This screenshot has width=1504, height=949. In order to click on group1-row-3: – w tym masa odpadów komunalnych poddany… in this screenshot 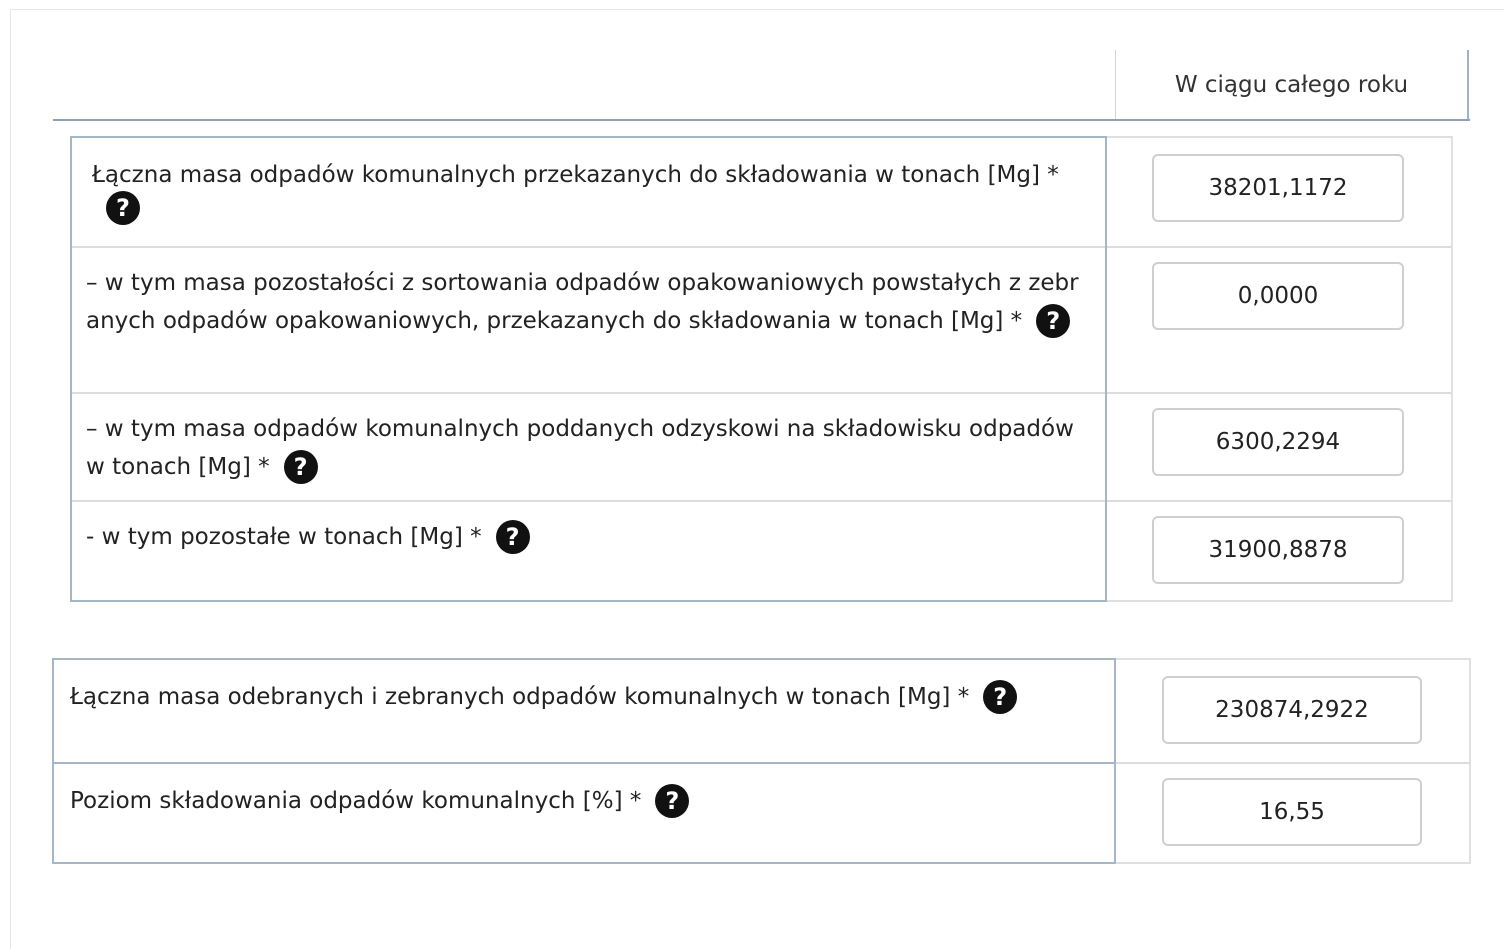, I will do `click(588, 446)`.